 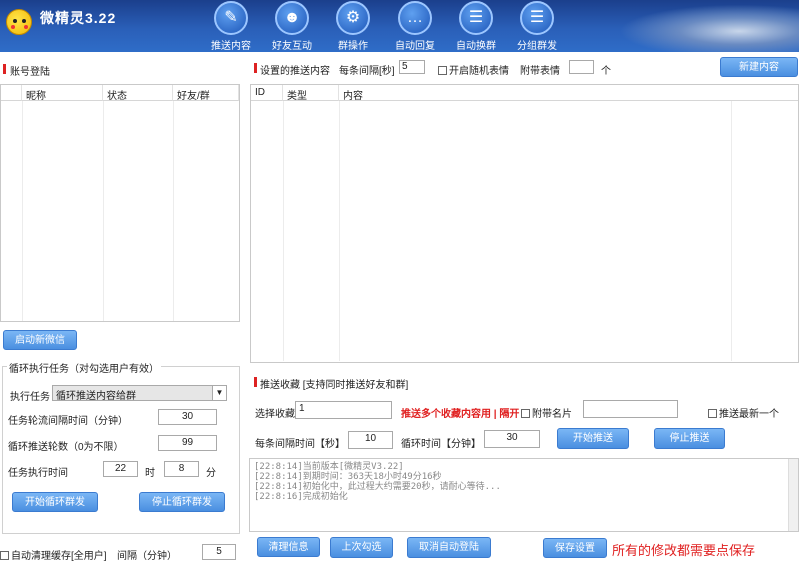 What do you see at coordinates (334, 385) in the screenshot?
I see `fav-push-title: 推送收藏 [支持同时推送好友和群]` at bounding box center [334, 385].